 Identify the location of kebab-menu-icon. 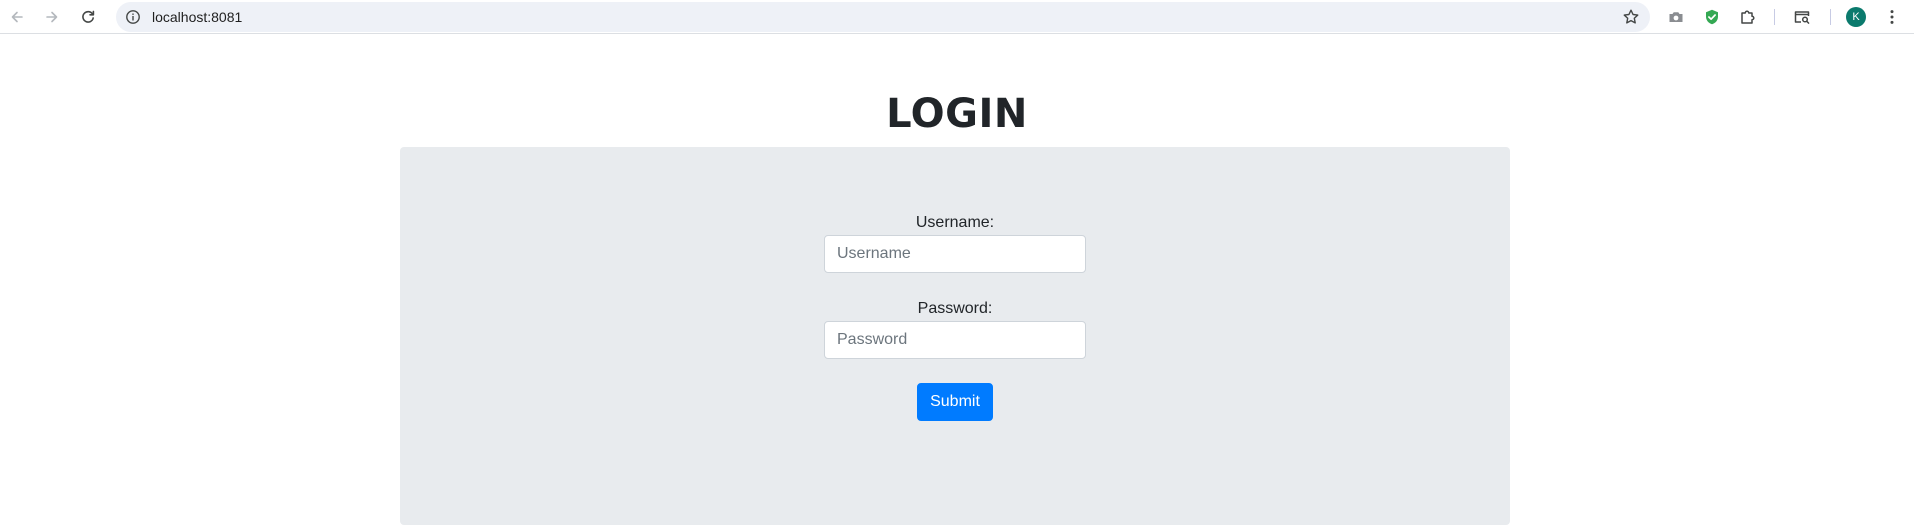
(1892, 17).